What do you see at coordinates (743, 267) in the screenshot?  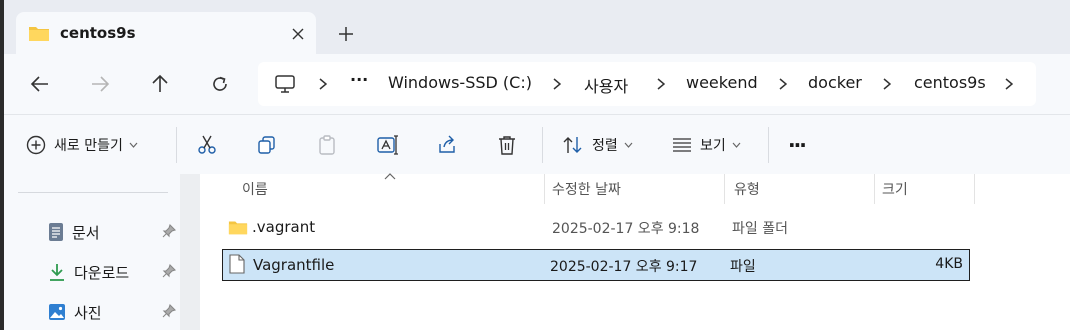 I see `file-type: 파일` at bounding box center [743, 267].